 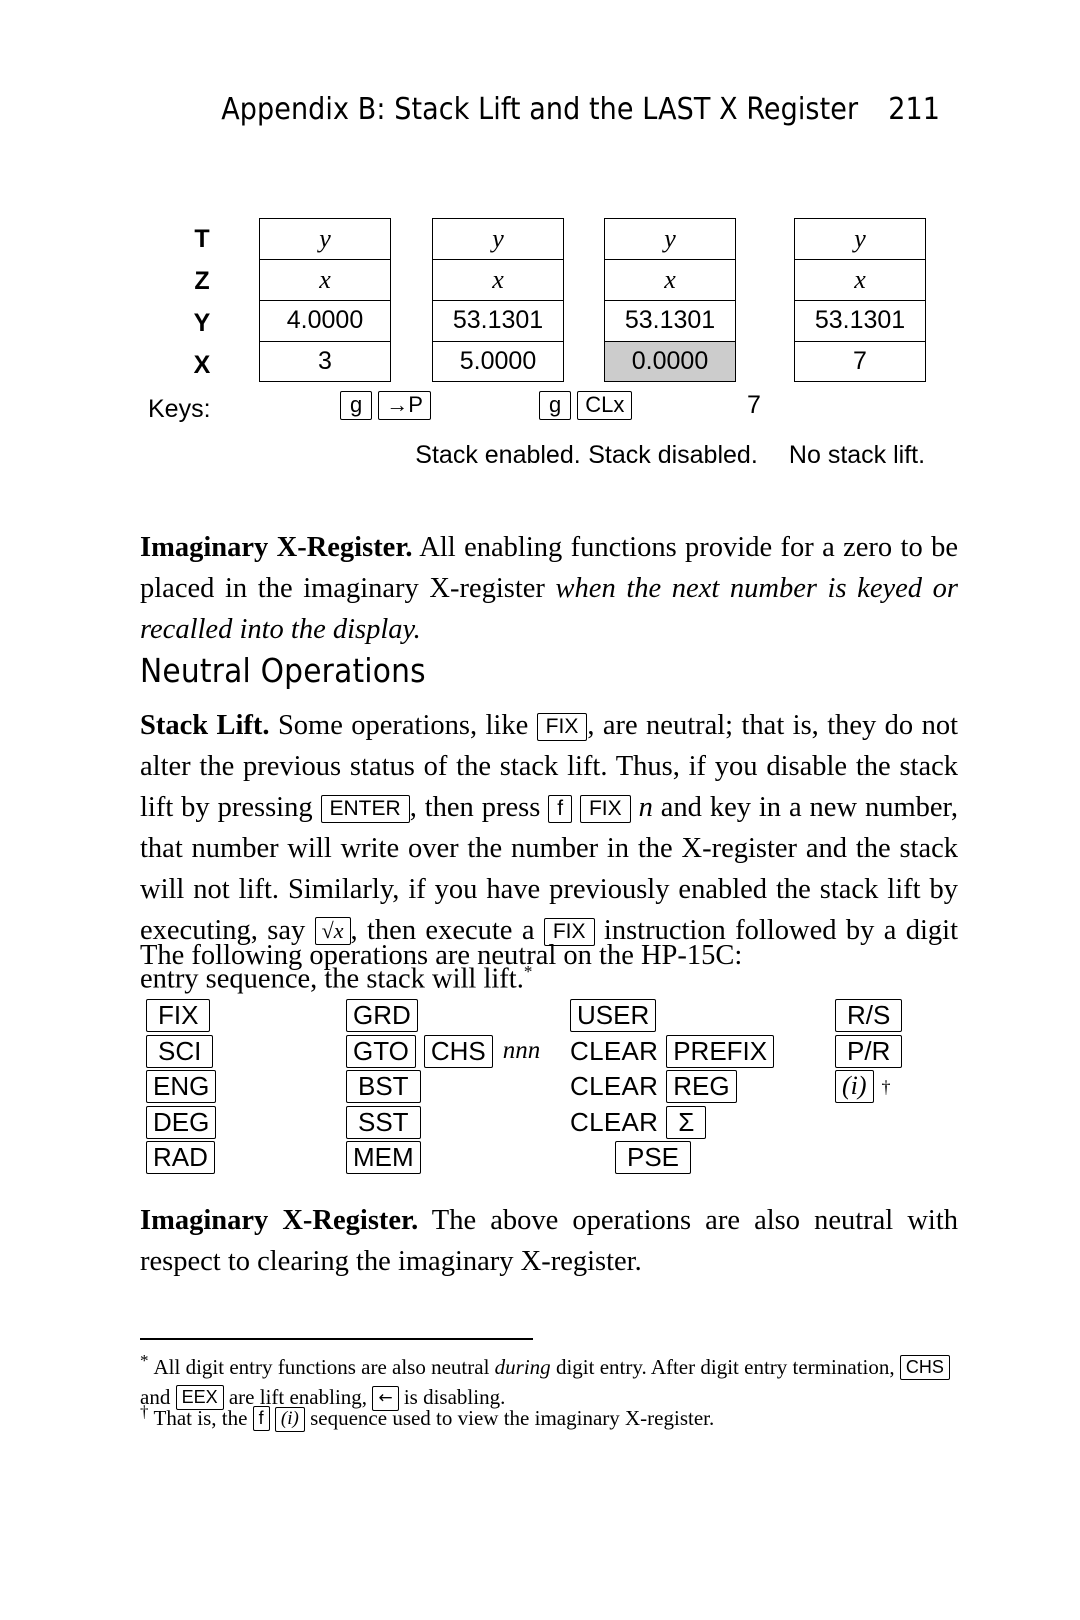 I want to click on stack-column-4: y x 53.1301 7, so click(x=860, y=300).